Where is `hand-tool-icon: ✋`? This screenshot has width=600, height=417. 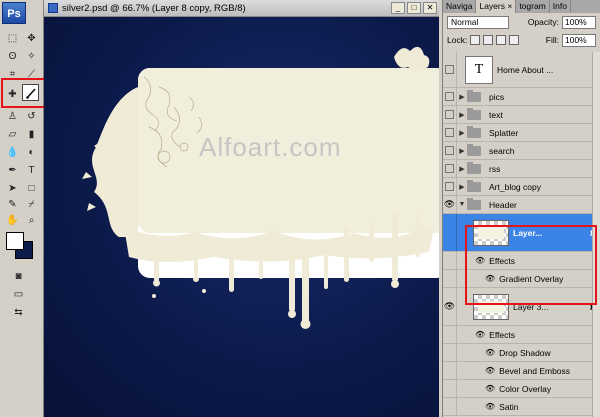 hand-tool-icon: ✋ is located at coordinates (12, 220).